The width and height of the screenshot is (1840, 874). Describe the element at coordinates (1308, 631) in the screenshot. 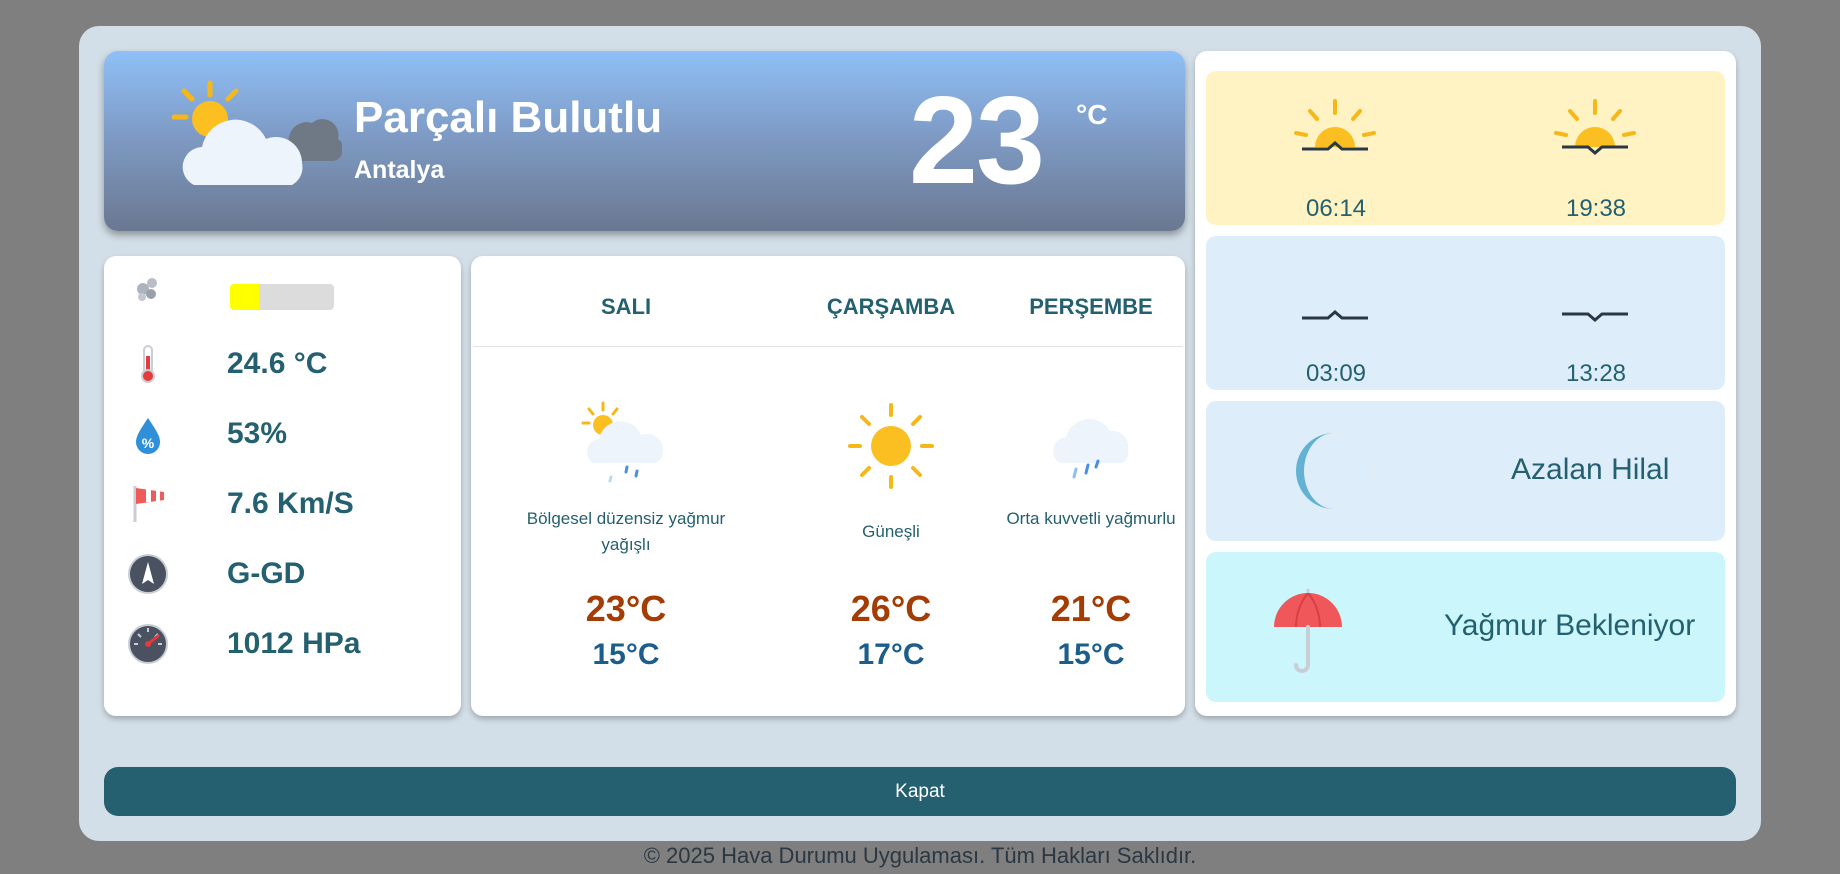

I see `umbrella-icon` at that location.